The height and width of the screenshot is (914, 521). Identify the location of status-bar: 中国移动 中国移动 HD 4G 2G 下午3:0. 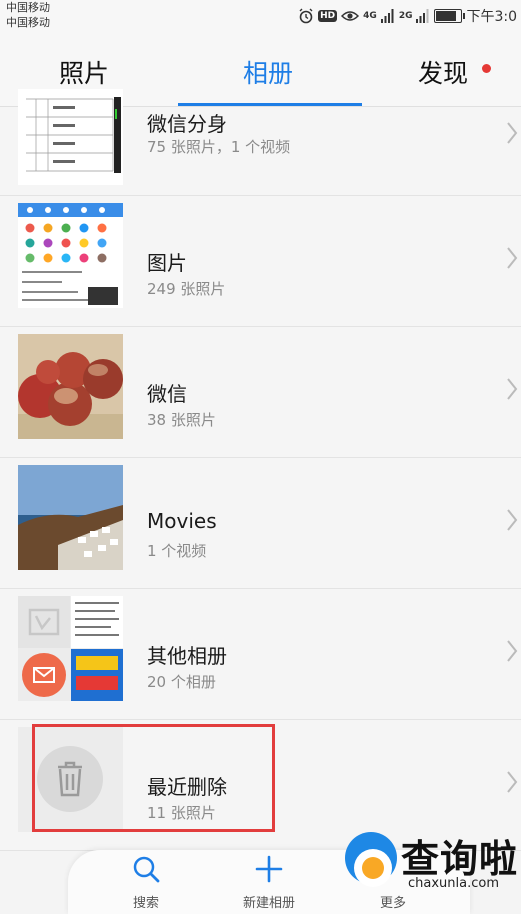
(260, 17).